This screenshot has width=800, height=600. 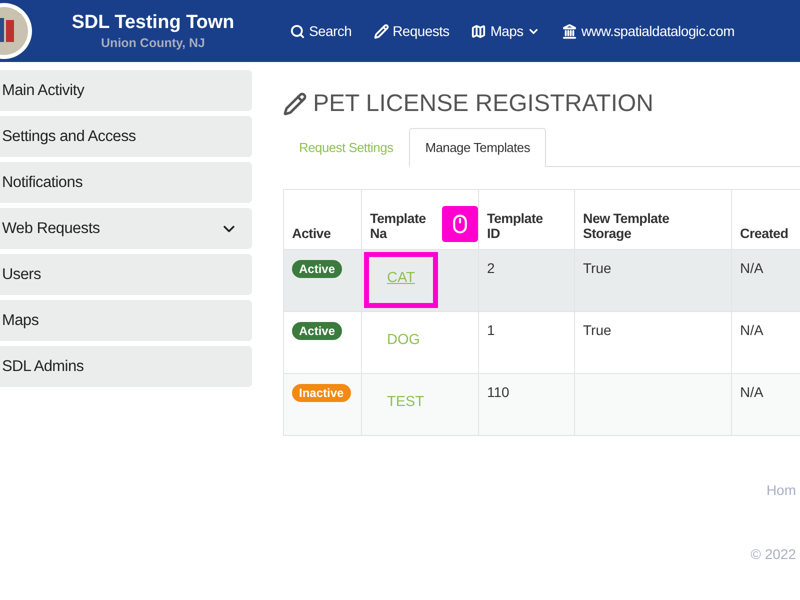 I want to click on site-subtitle: Union County, NJ, so click(x=153, y=43).